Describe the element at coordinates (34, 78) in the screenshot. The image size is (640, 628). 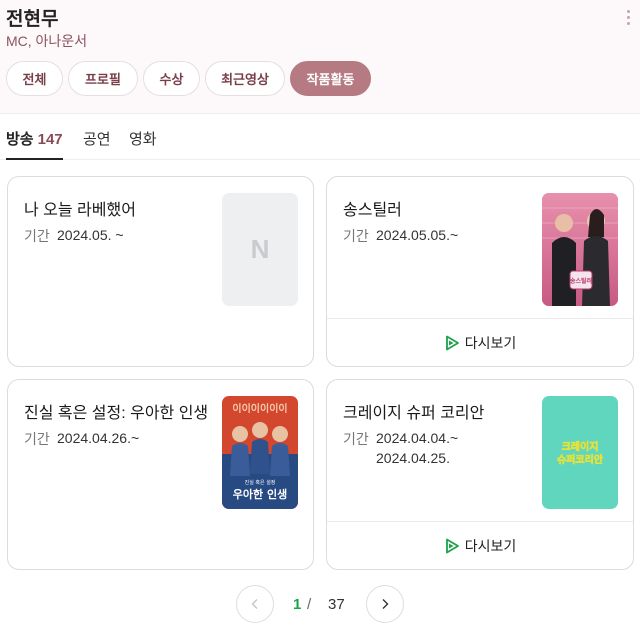
I see `chip-all: 전체` at that location.